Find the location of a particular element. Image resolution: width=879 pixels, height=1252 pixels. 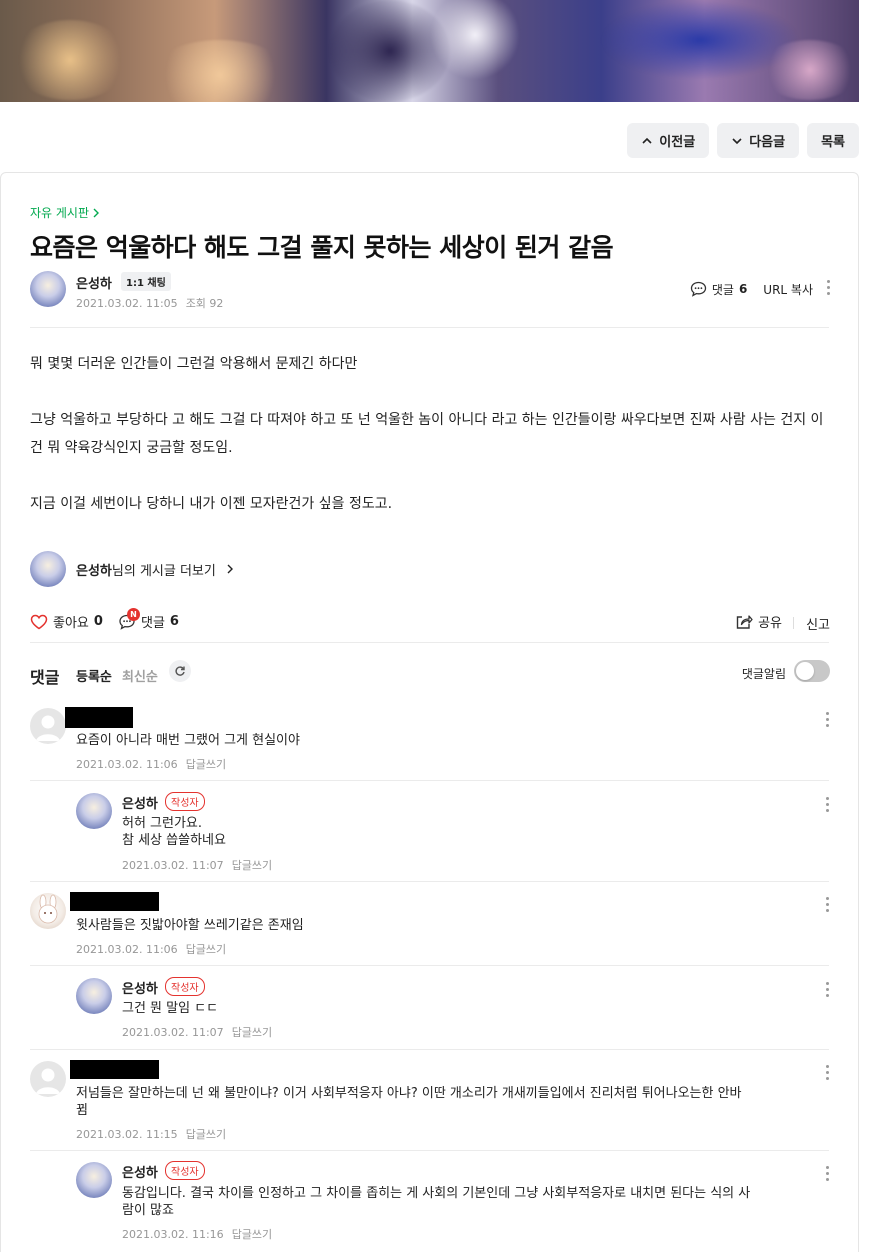

sort-registered-tab: 등록순 is located at coordinates (94, 675).